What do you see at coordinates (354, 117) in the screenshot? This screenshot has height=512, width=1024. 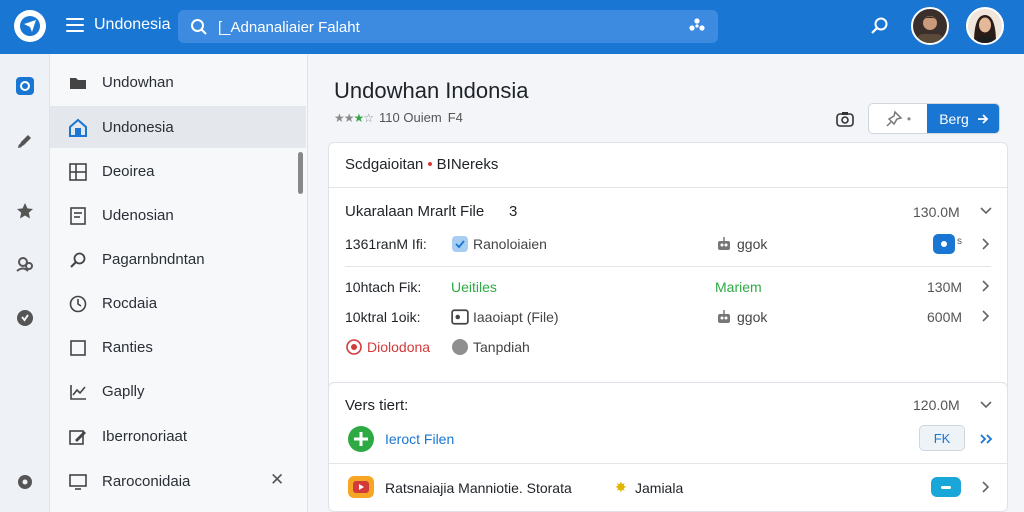 I see `rating-stars-icon: ★★★☆` at bounding box center [354, 117].